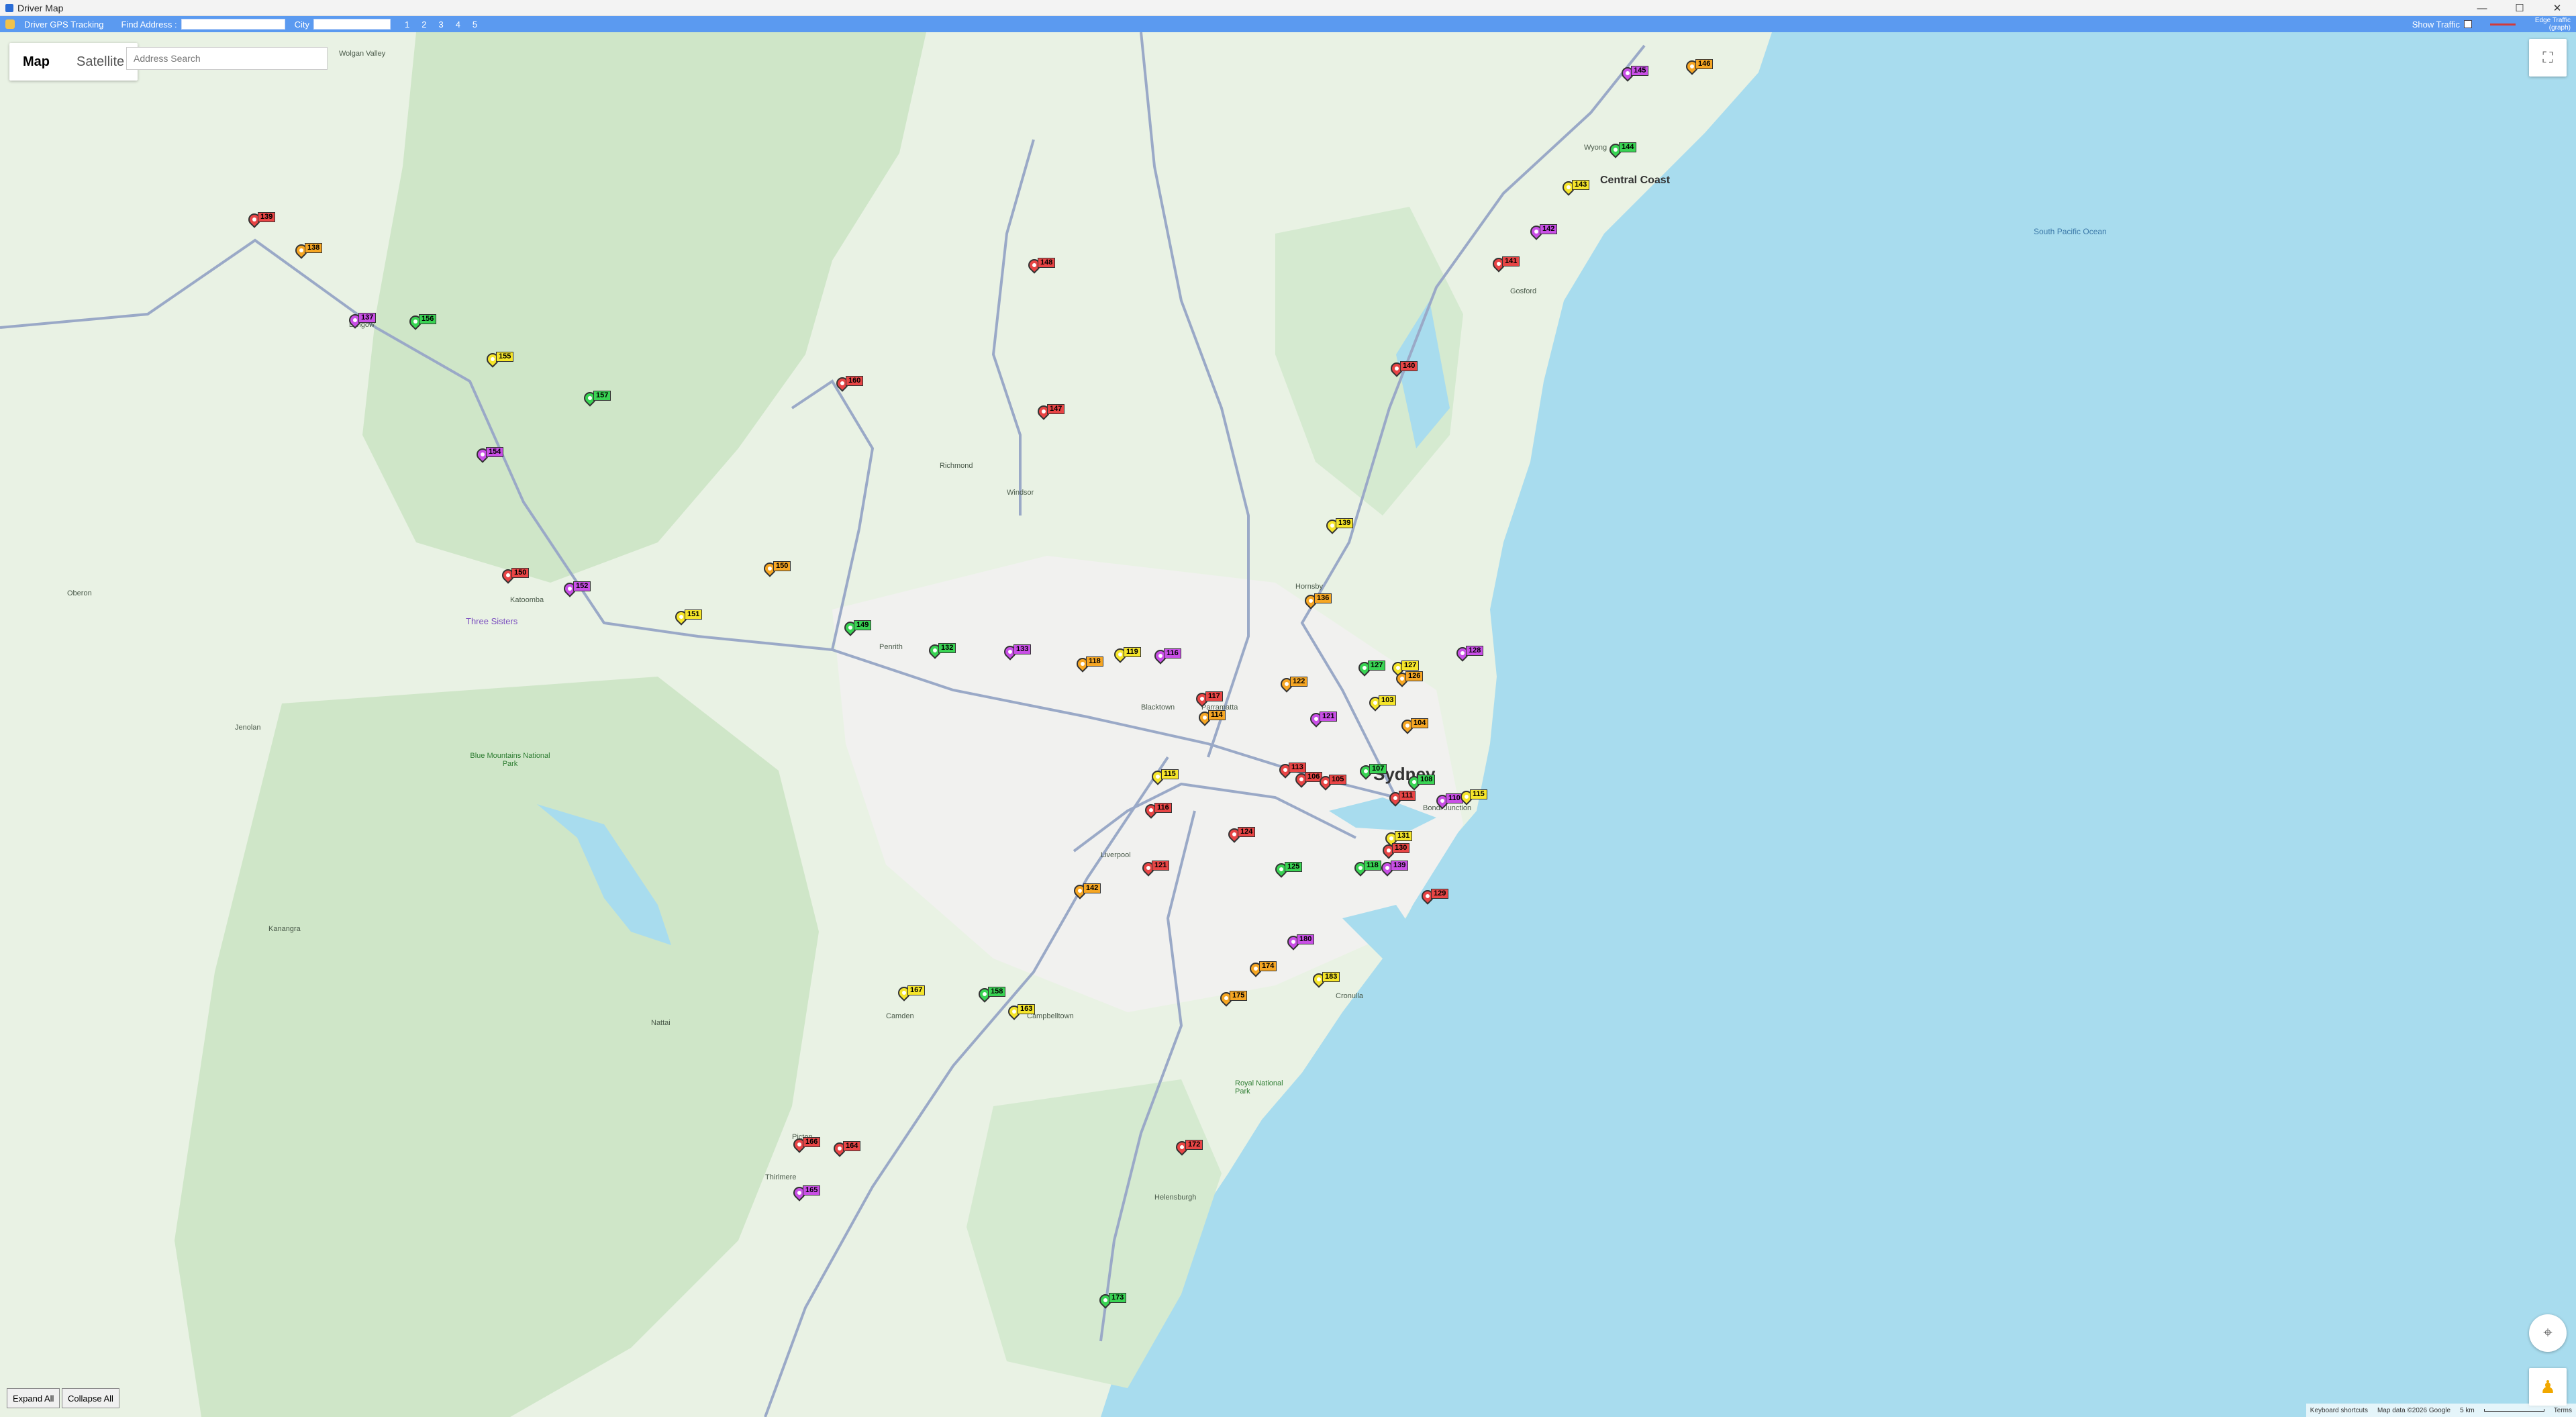 The width and height of the screenshot is (2576, 1417). What do you see at coordinates (808, 1146) in the screenshot?
I see `driver-marker: 166` at bounding box center [808, 1146].